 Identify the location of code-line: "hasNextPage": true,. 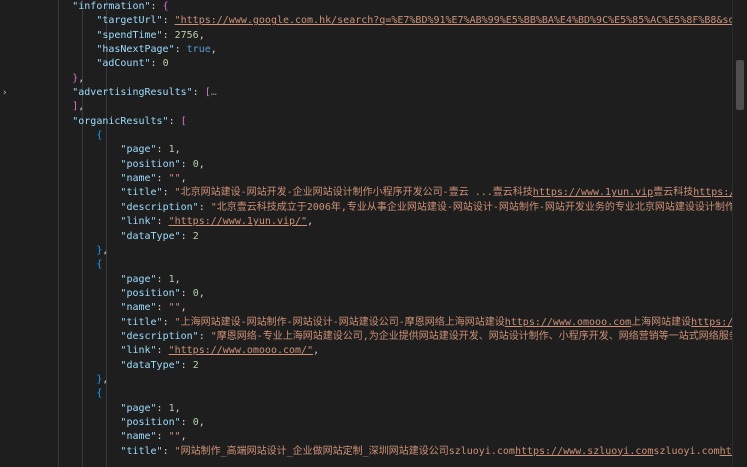
(370, 50).